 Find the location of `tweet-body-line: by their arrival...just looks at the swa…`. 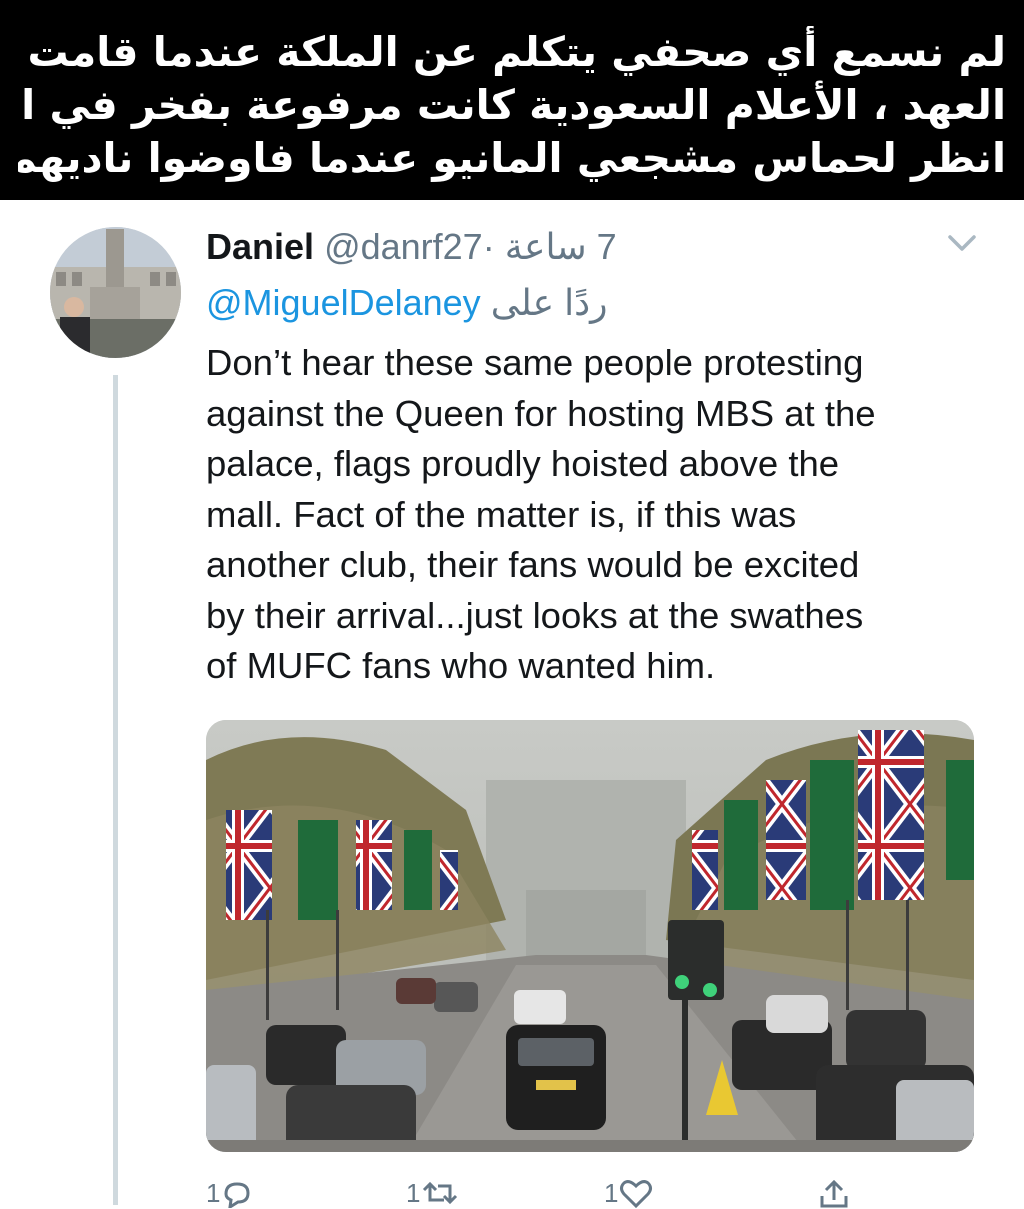

tweet-body-line: by their arrival...just looks at the swa… is located at coordinates (535, 615).